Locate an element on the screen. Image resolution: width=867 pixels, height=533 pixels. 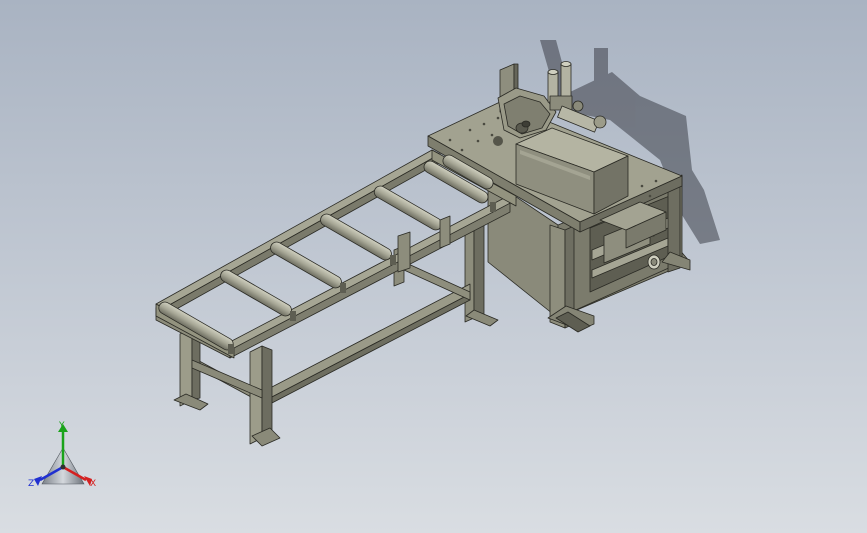
y-axis-label: Y is located at coordinates (61, 426).